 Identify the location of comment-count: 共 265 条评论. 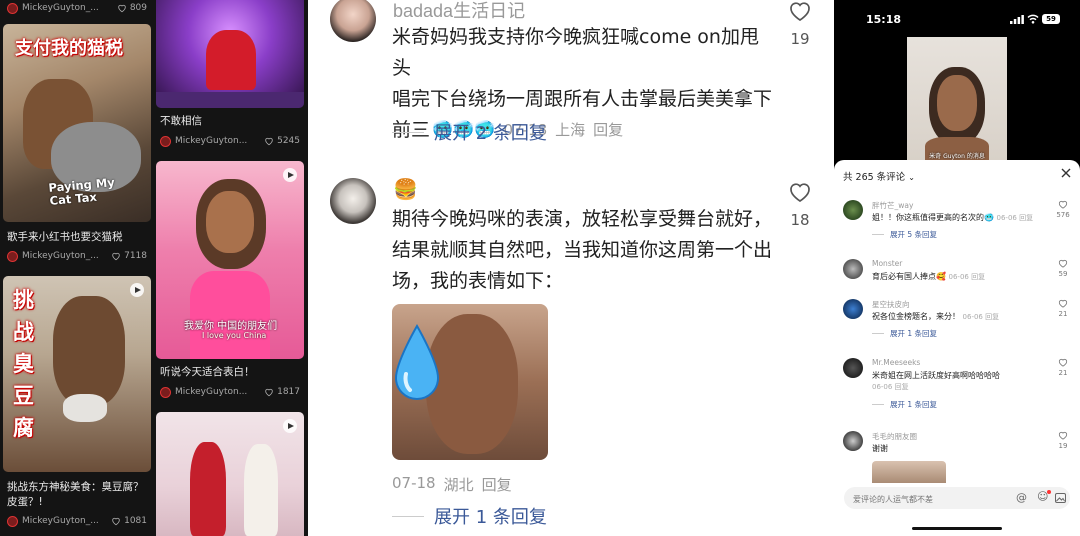
(874, 177).